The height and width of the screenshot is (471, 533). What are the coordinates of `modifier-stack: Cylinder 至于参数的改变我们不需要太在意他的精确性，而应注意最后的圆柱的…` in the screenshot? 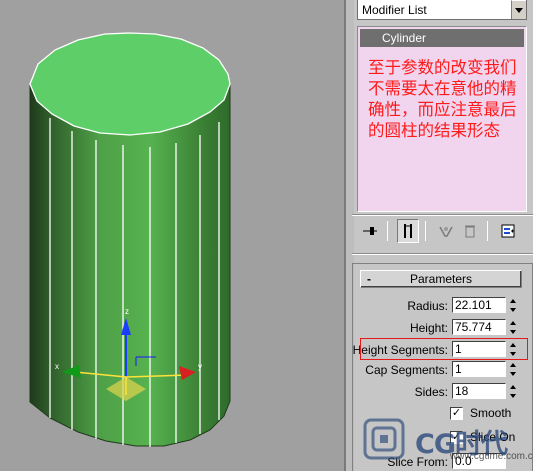 It's located at (442, 119).